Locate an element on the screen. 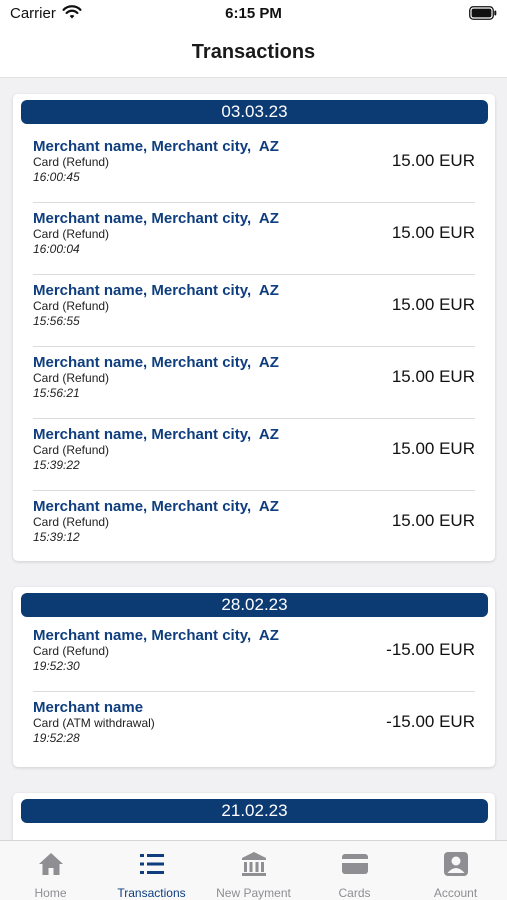 This screenshot has height=900, width=507. transaction-time: 16:00:45 is located at coordinates (56, 177).